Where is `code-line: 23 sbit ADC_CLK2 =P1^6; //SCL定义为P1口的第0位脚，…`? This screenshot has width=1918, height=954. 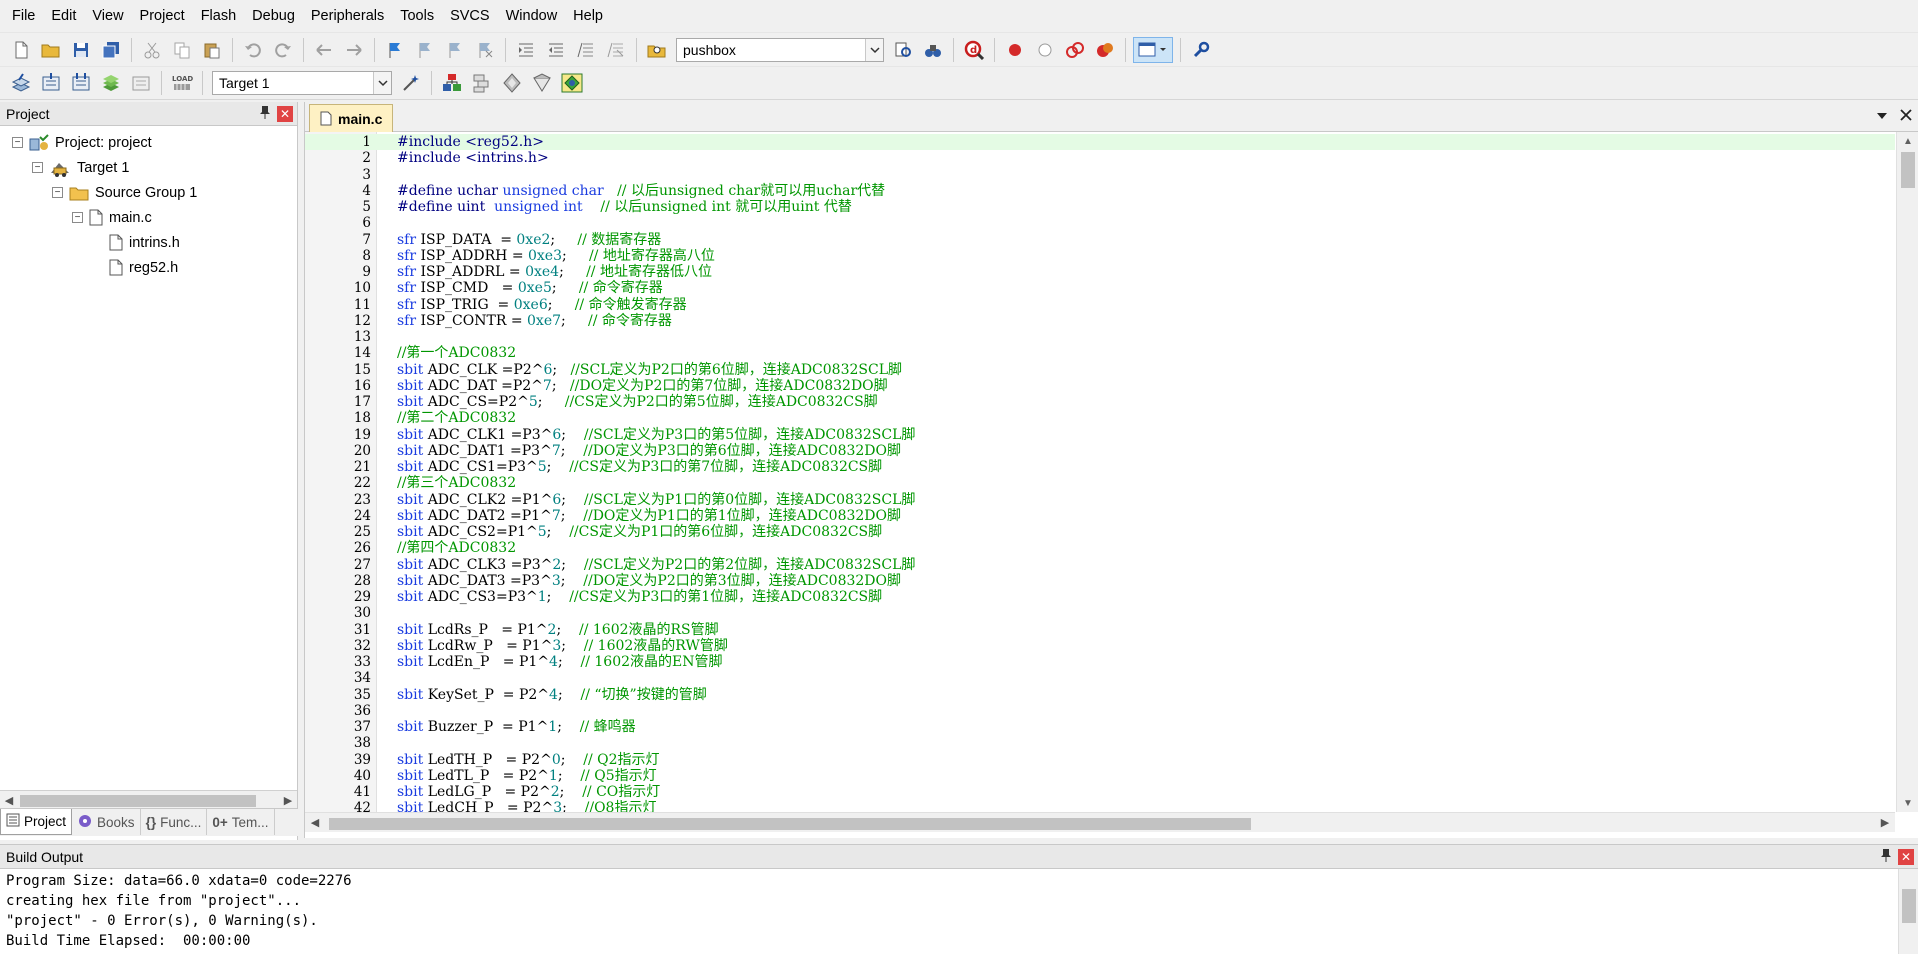 code-line: 23 sbit ADC_CLK2 =P1^6; //SCL定义为P1口的第0位脚，… is located at coordinates (1100, 500).